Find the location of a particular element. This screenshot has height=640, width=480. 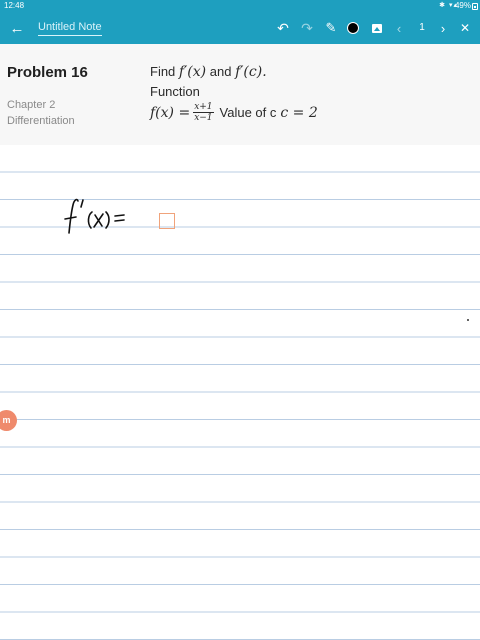

back-arrow-icon: ← is located at coordinates (17, 28).